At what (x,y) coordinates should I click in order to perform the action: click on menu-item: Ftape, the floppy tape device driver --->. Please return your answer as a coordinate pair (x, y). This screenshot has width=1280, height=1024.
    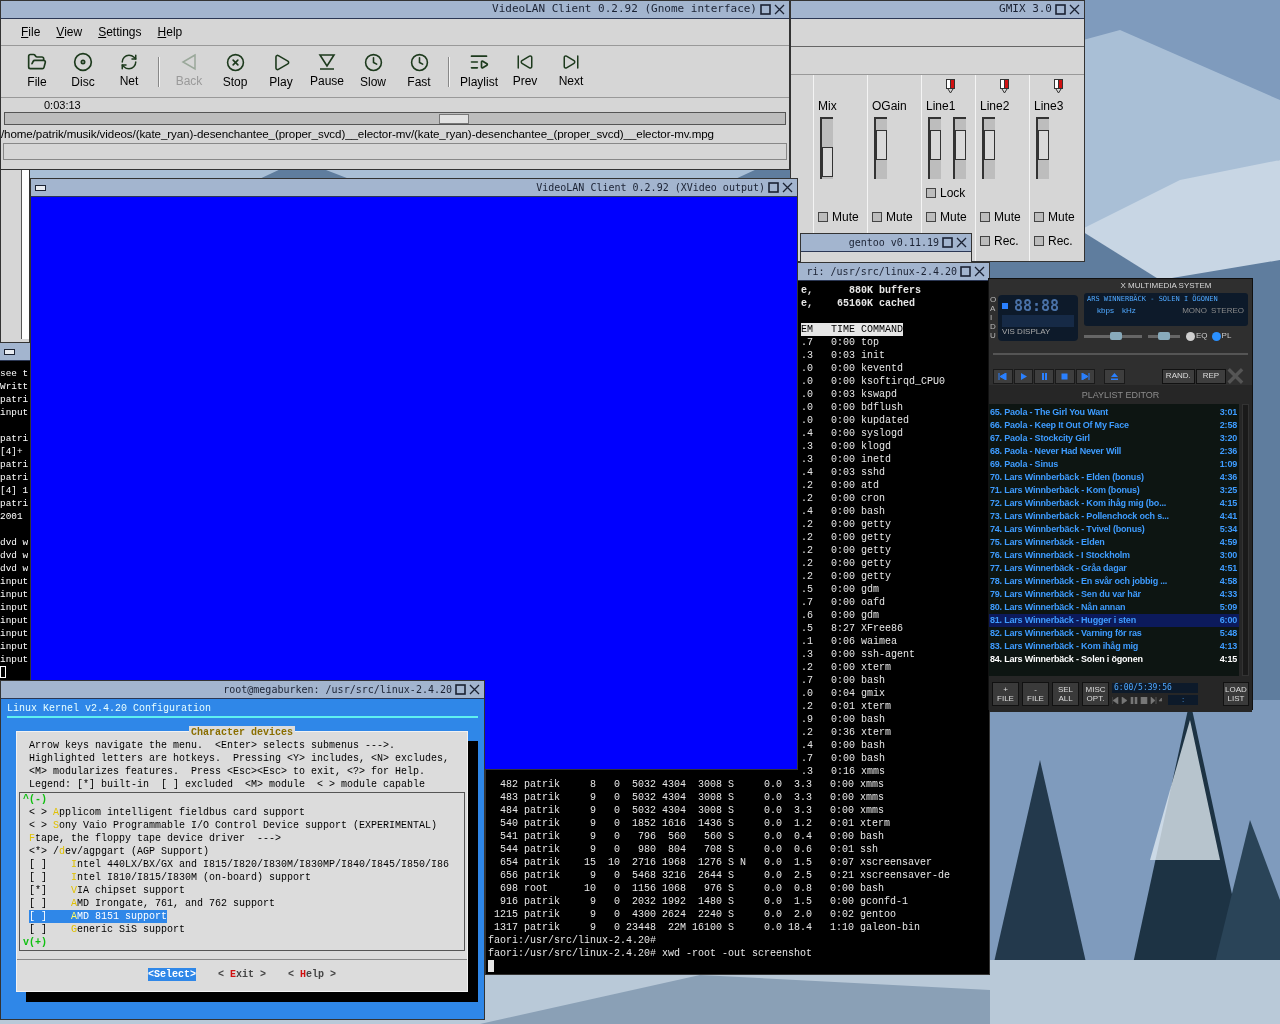
    Looking at the image, I should click on (155, 838).